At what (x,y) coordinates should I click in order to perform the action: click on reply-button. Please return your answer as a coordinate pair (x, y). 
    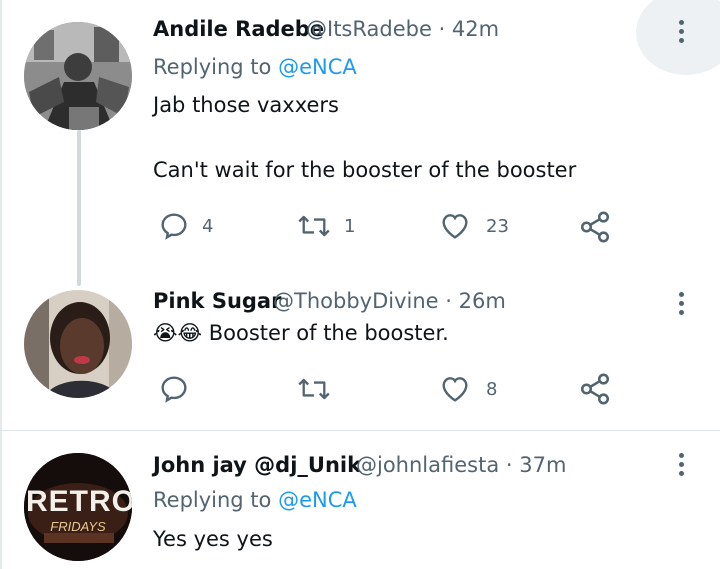
    Looking at the image, I should click on (174, 389).